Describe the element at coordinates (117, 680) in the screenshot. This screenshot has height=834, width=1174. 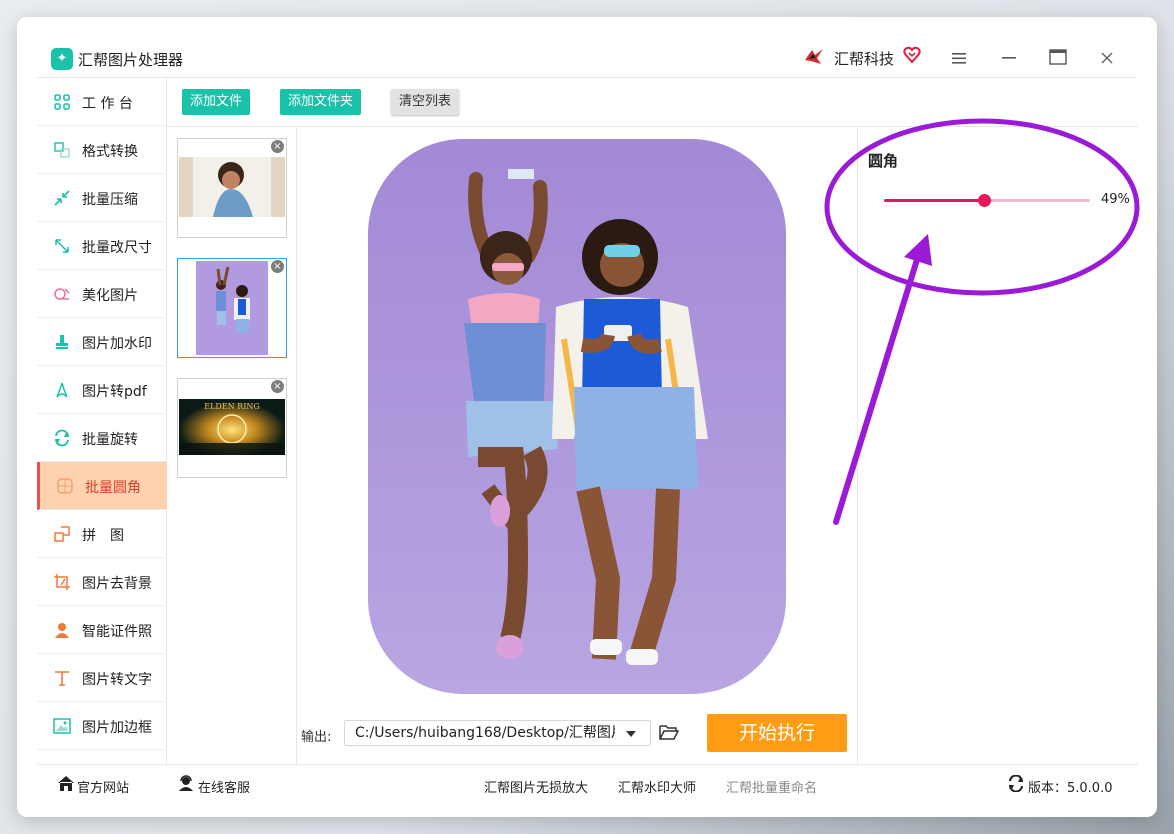
I see `sidebar-item-label: 图片转文字` at that location.